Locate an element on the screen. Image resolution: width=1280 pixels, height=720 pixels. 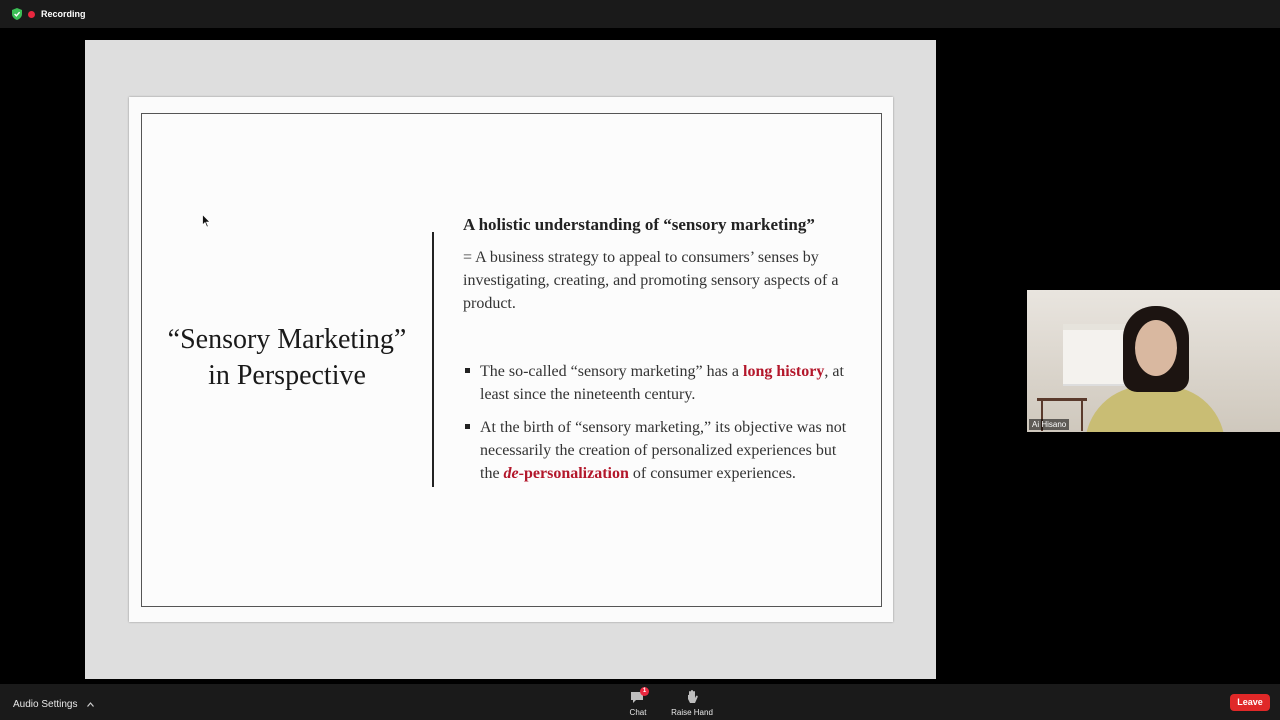
recording-dot-icon is located at coordinates (31, 14).